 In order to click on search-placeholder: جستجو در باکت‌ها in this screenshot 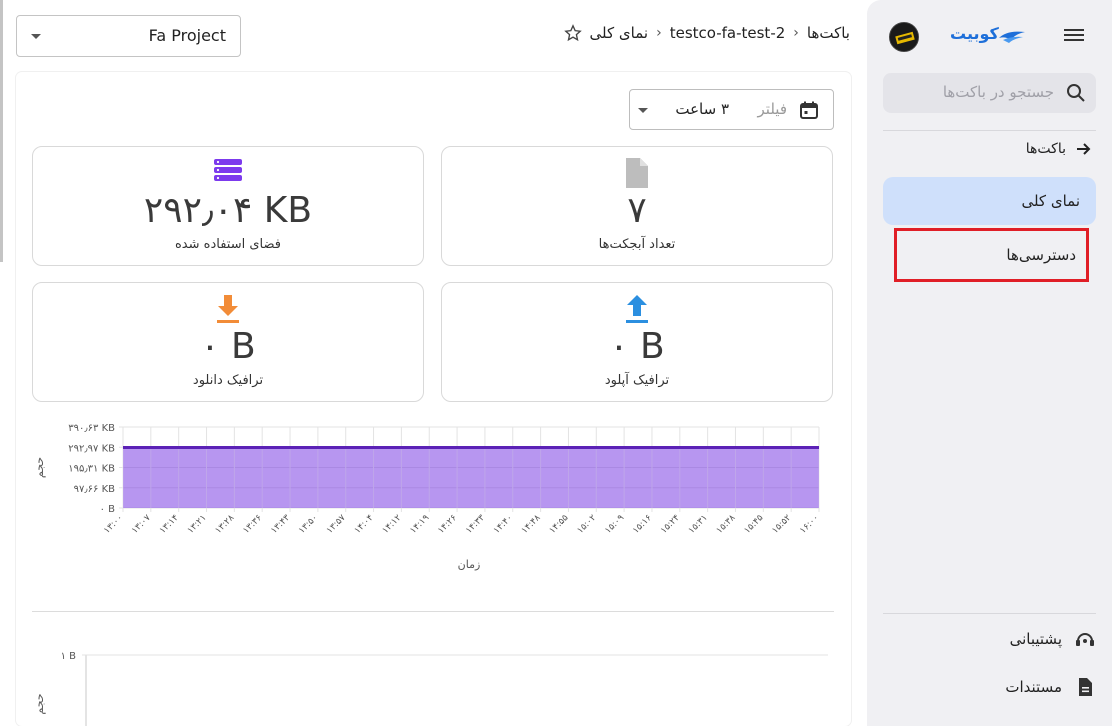, I will do `click(998, 92)`.